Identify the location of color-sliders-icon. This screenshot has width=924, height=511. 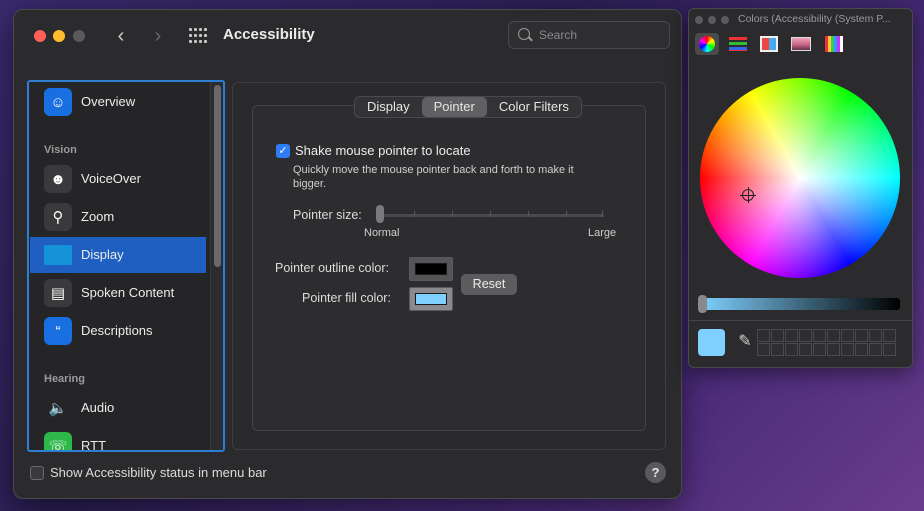
(738, 44).